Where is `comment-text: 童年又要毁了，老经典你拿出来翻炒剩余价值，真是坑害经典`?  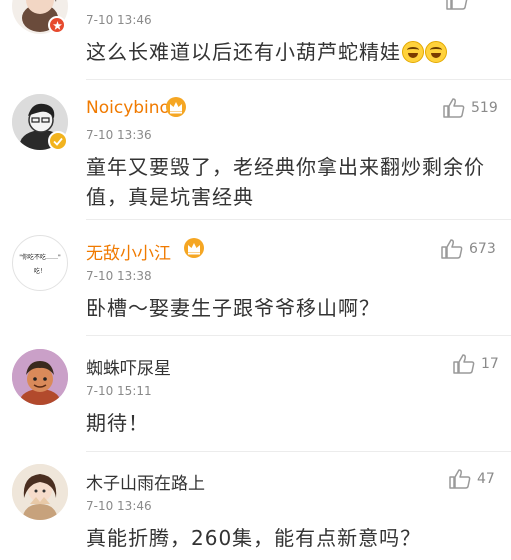 comment-text: 童年又要毁了，老经典你拿出来翻炒剩余价值，真是坑害经典 is located at coordinates (285, 182).